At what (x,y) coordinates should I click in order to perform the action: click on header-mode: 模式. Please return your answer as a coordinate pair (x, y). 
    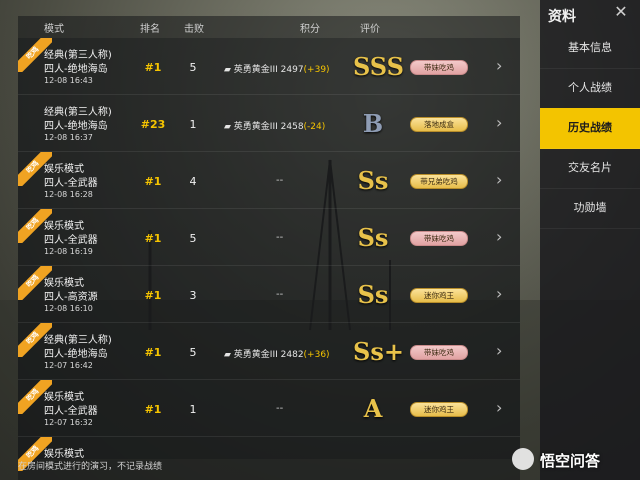
    Looking at the image, I should click on (54, 29).